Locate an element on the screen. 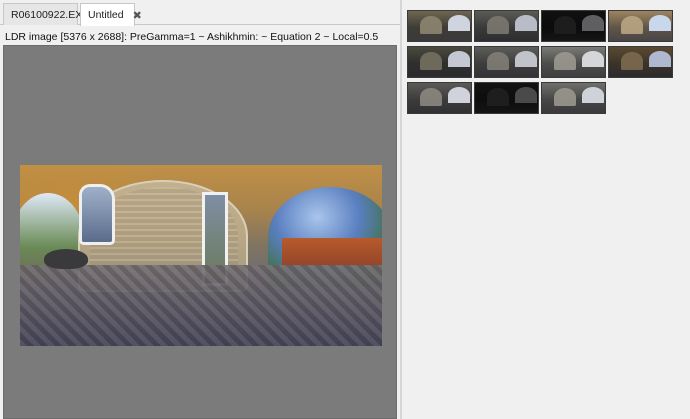 This screenshot has height=419, width=690. pano-window is located at coordinates (97, 214).